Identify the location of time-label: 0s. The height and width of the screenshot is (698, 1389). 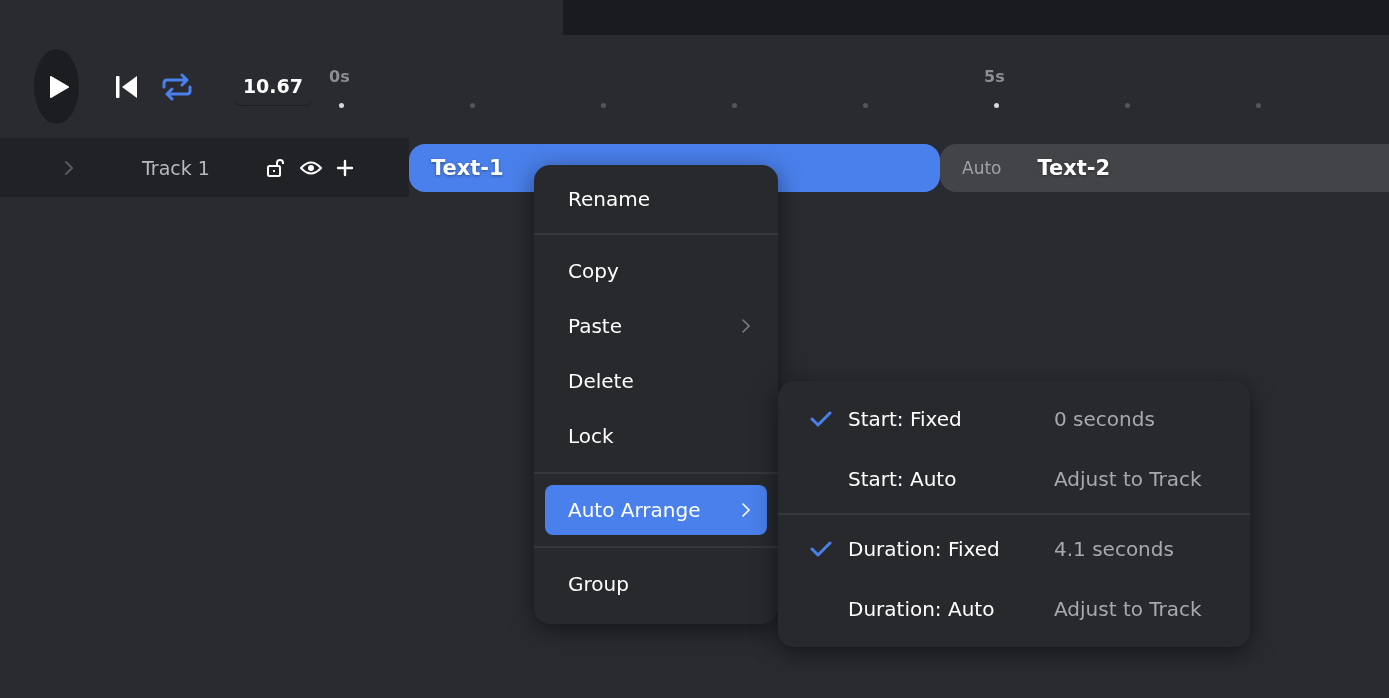
(339, 76).